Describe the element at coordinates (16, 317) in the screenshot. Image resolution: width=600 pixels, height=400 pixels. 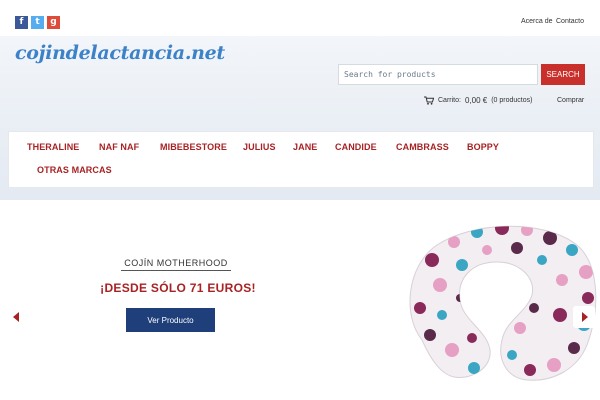
I see `slider-prev-arrow-icon` at that location.